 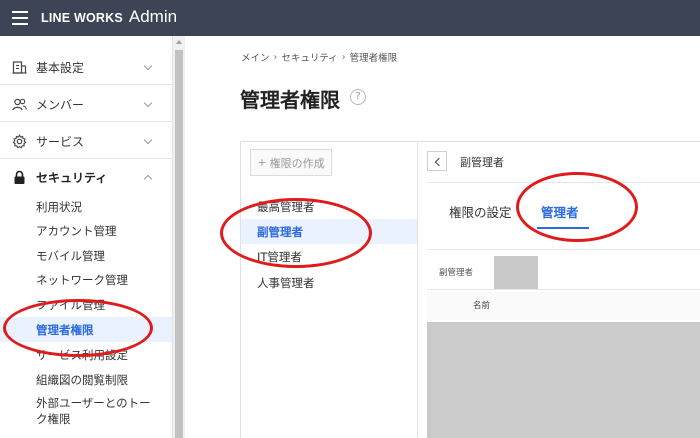 What do you see at coordinates (86, 67) in the screenshot?
I see `sidebar-group-basic-settings: 基本設定` at bounding box center [86, 67].